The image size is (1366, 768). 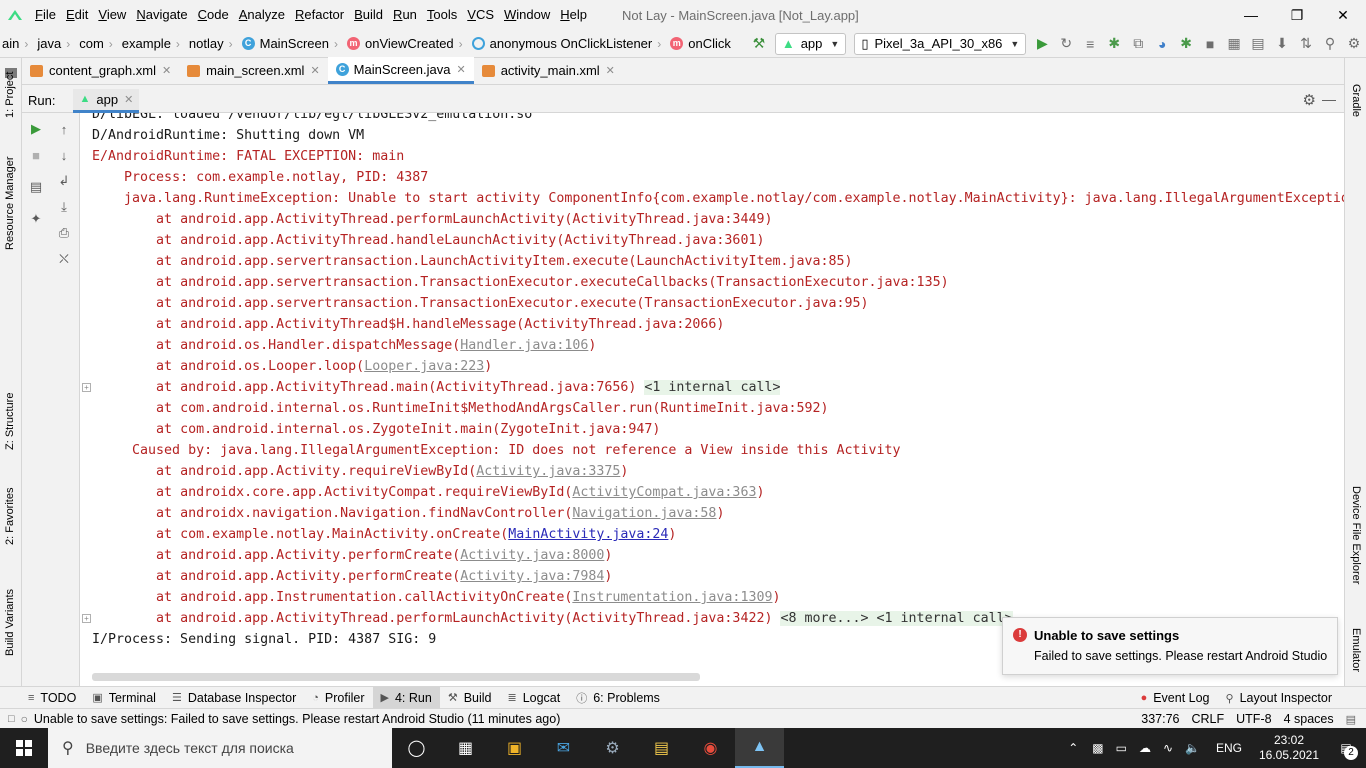 I want to click on minimize-button: —, so click(x=1251, y=15).